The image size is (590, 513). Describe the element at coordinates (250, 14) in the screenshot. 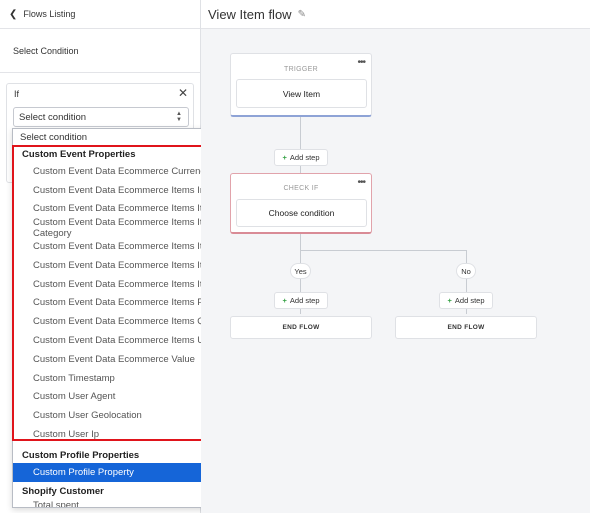

I see `flow-title: View Item flow` at that location.